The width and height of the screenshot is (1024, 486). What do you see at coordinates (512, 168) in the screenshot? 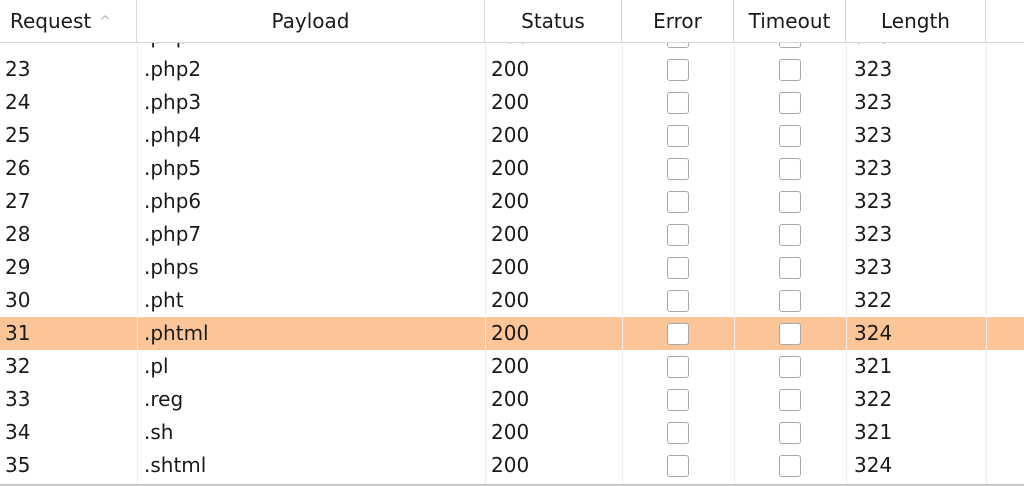
I see `table-row: 26 .php5 200 323` at bounding box center [512, 168].